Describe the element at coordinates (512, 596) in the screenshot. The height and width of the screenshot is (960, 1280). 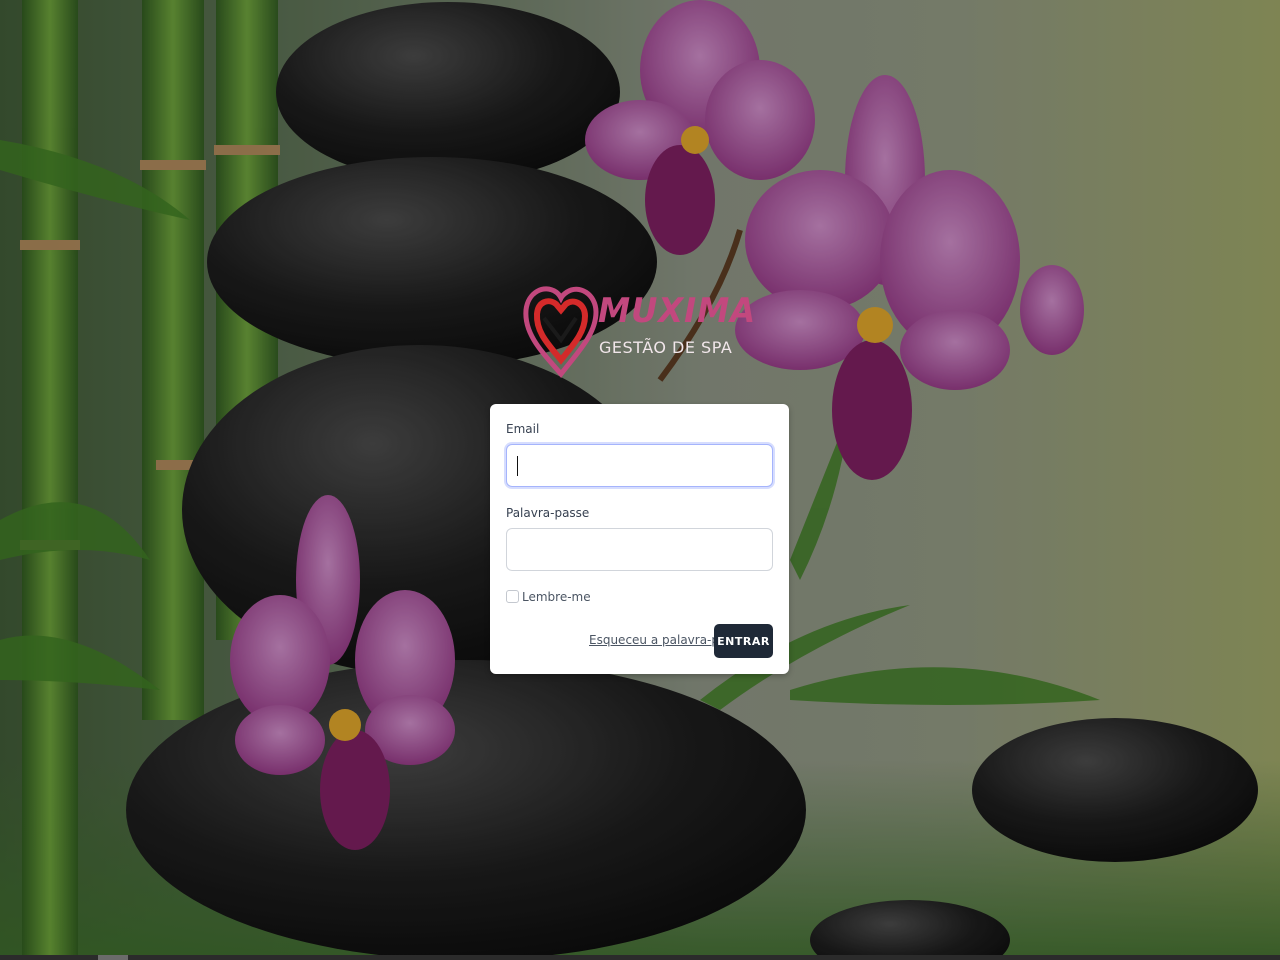
I see `remember-checkbox` at that location.